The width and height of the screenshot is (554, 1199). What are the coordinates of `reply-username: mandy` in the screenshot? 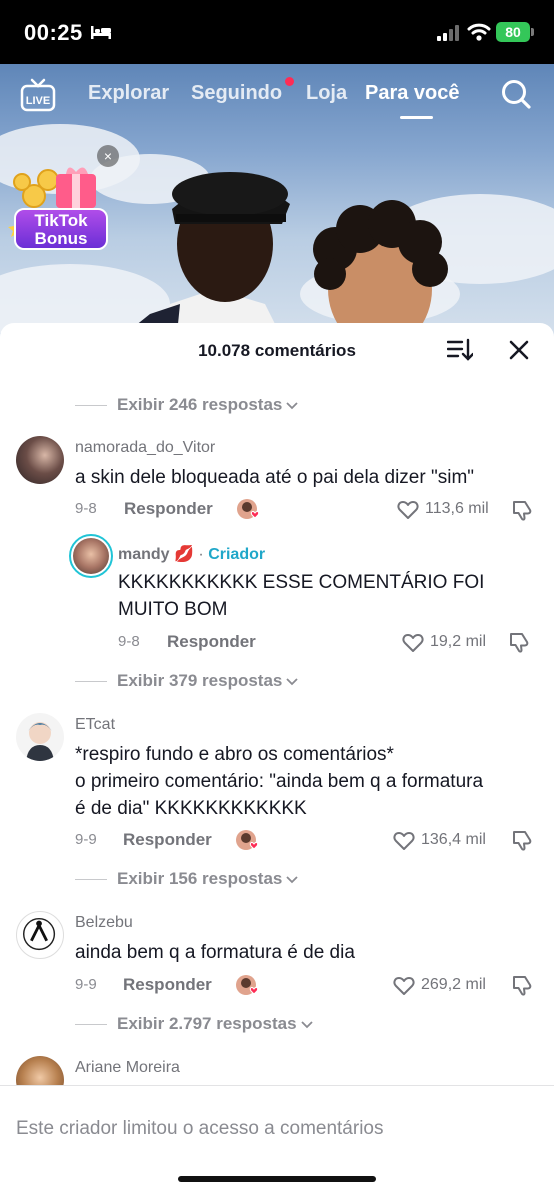 It's located at (144, 554).